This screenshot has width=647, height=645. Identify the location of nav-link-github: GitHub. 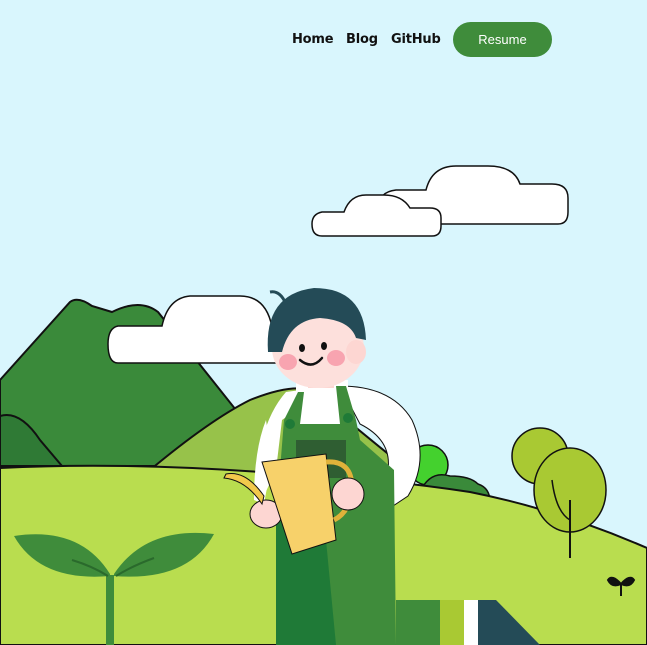
(416, 39).